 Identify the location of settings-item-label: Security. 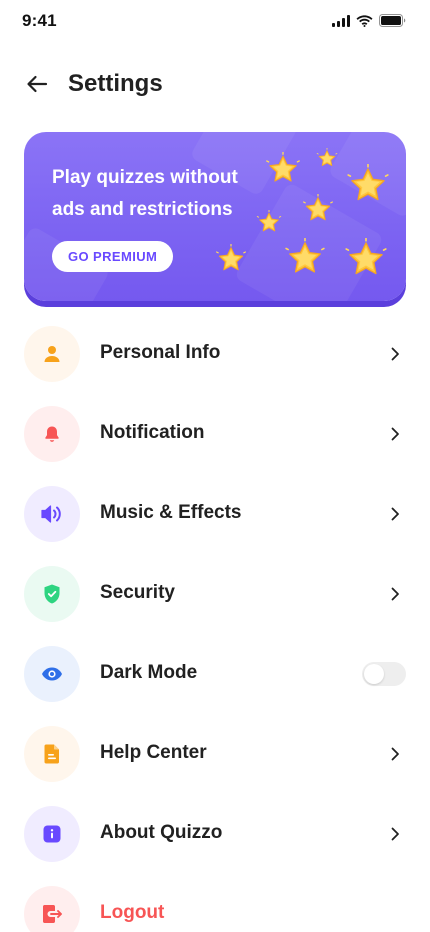
(137, 592).